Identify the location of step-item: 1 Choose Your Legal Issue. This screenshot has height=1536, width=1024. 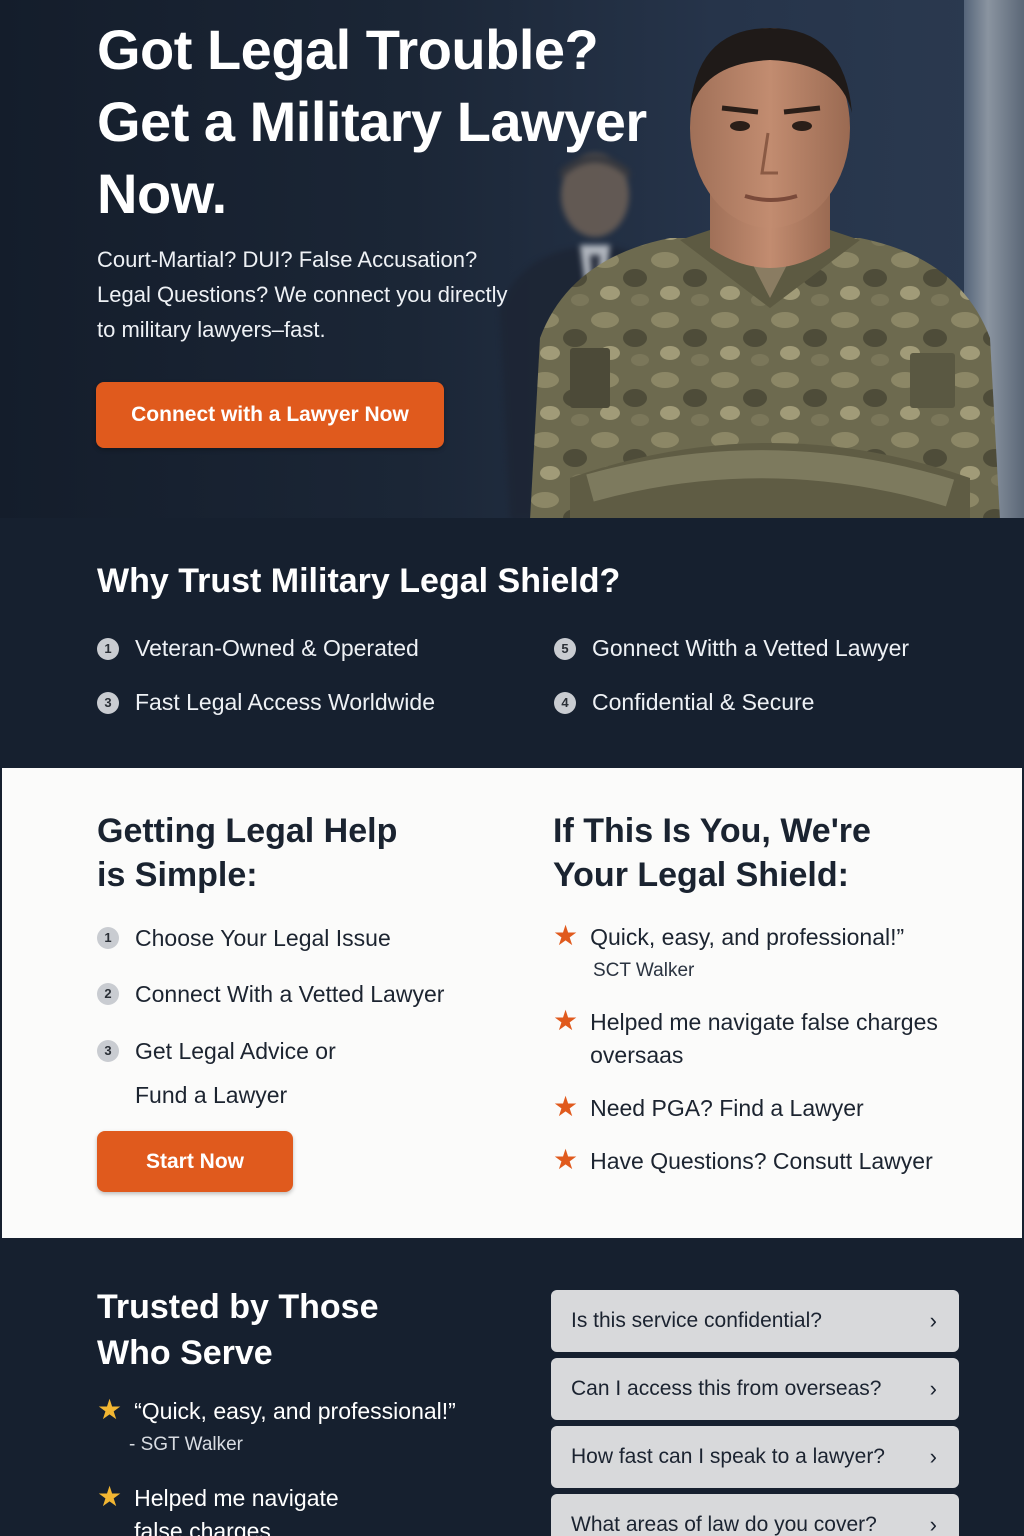
(244, 938).